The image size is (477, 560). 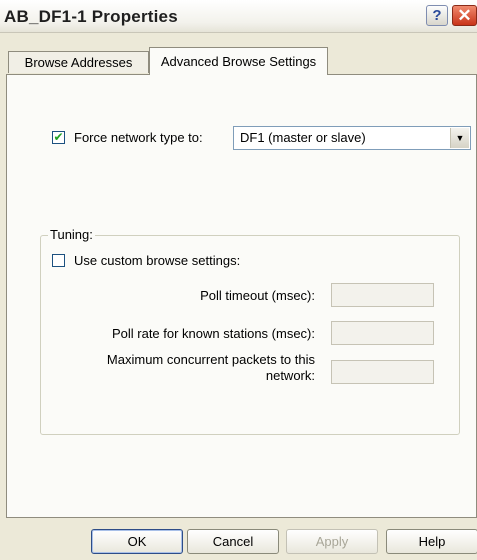 What do you see at coordinates (210, 359) in the screenshot?
I see `max-packets-label-line1: Maximum concurrent packets to this` at bounding box center [210, 359].